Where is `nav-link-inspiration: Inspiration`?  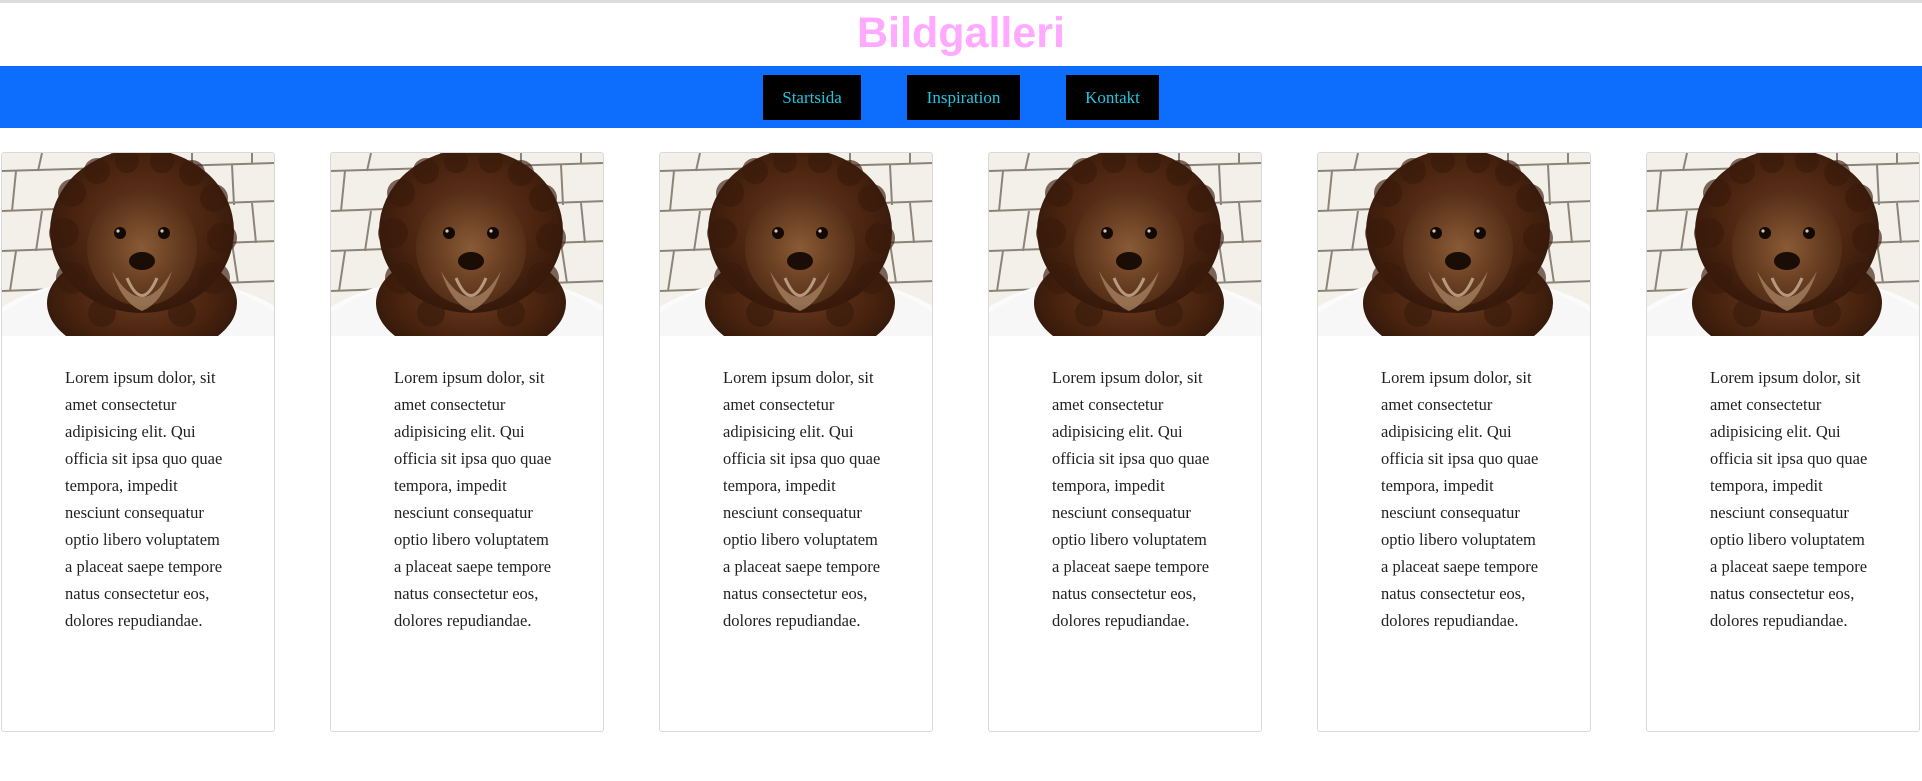 nav-link-inspiration: Inspiration is located at coordinates (963, 97).